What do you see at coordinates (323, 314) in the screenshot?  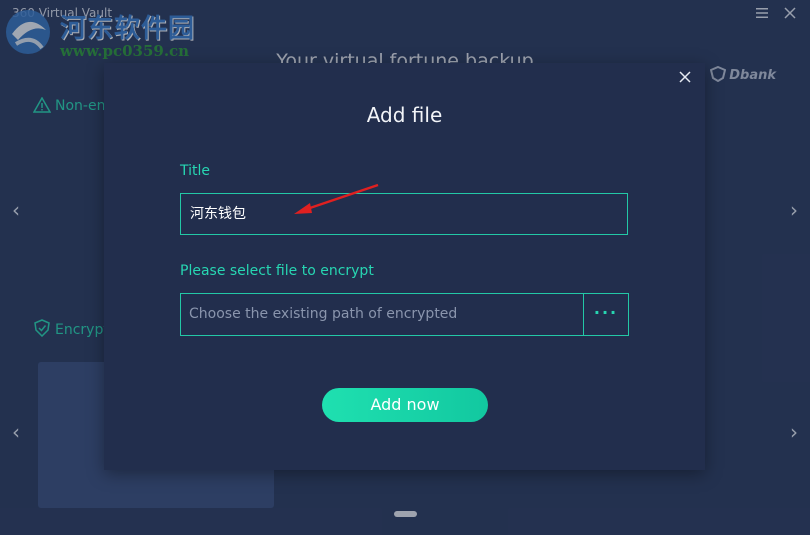 I see `file-path-placeholder: Choose the existing path of encrypted` at bounding box center [323, 314].